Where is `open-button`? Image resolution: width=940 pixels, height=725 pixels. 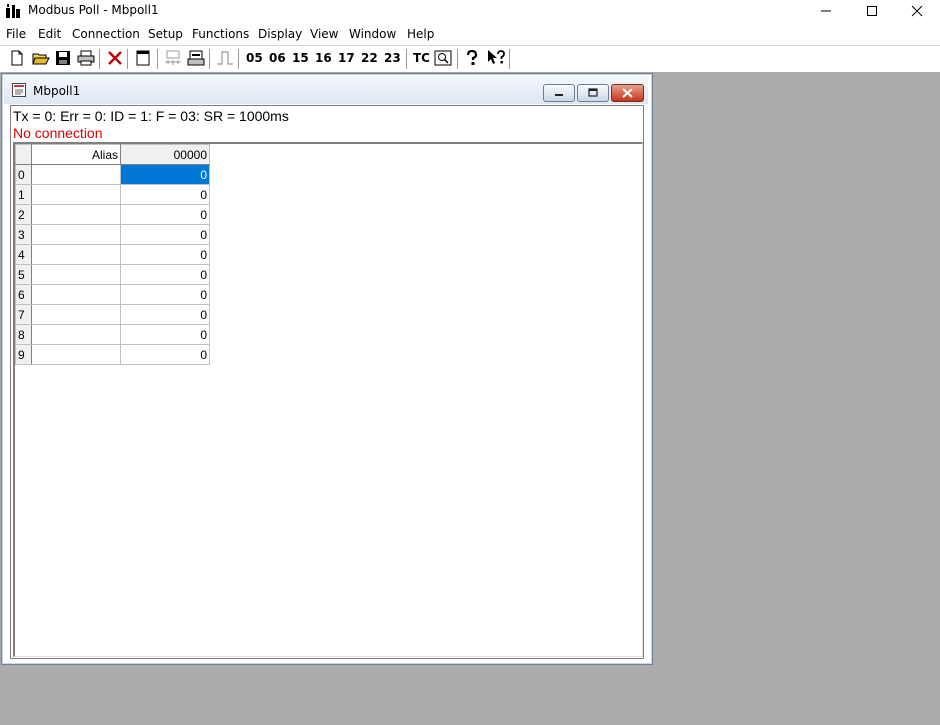 open-button is located at coordinates (41, 59).